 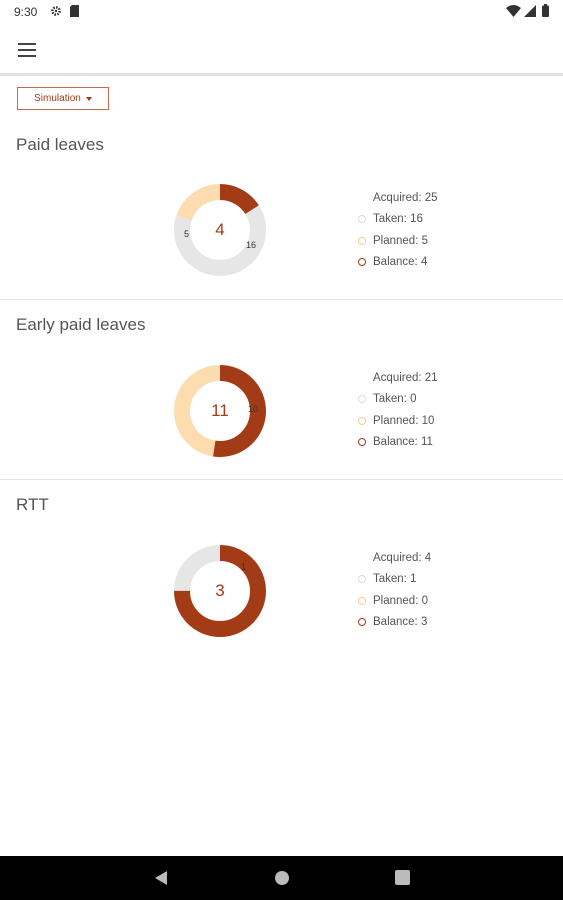 What do you see at coordinates (394, 623) in the screenshot?
I see `legend-balance: Balance: 3` at bounding box center [394, 623].